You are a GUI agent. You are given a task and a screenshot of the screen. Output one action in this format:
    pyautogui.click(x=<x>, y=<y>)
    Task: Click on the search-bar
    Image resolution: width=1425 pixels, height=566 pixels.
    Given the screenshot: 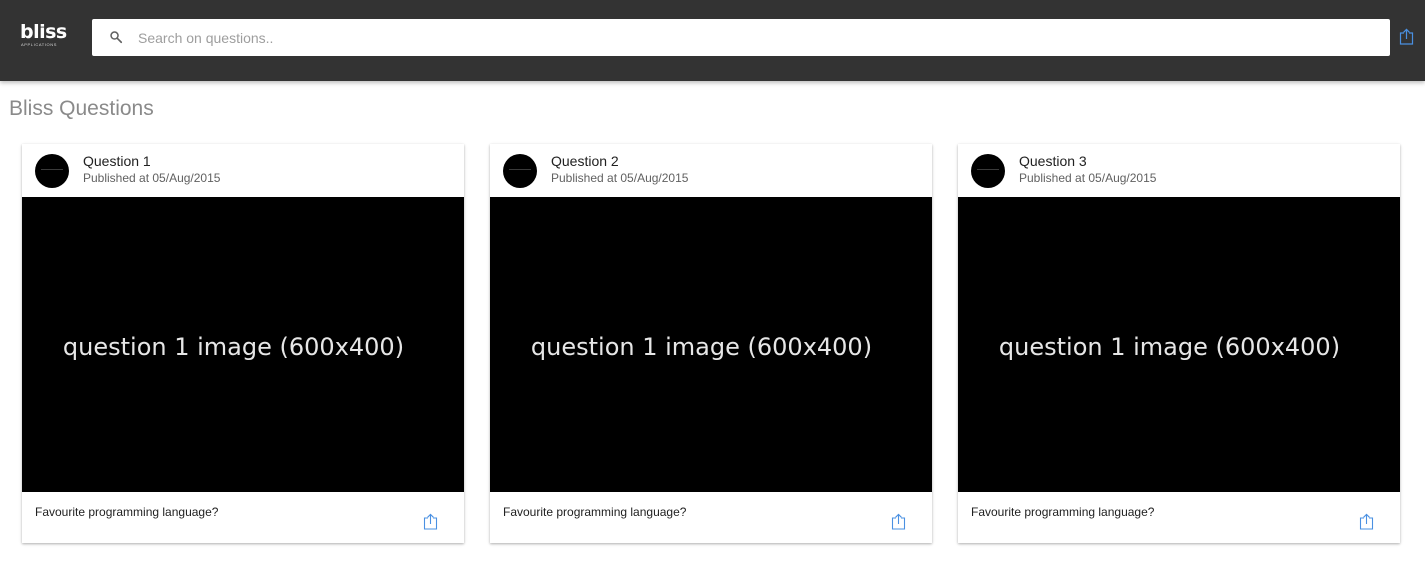 What is the action you would take?
    pyautogui.click(x=741, y=37)
    